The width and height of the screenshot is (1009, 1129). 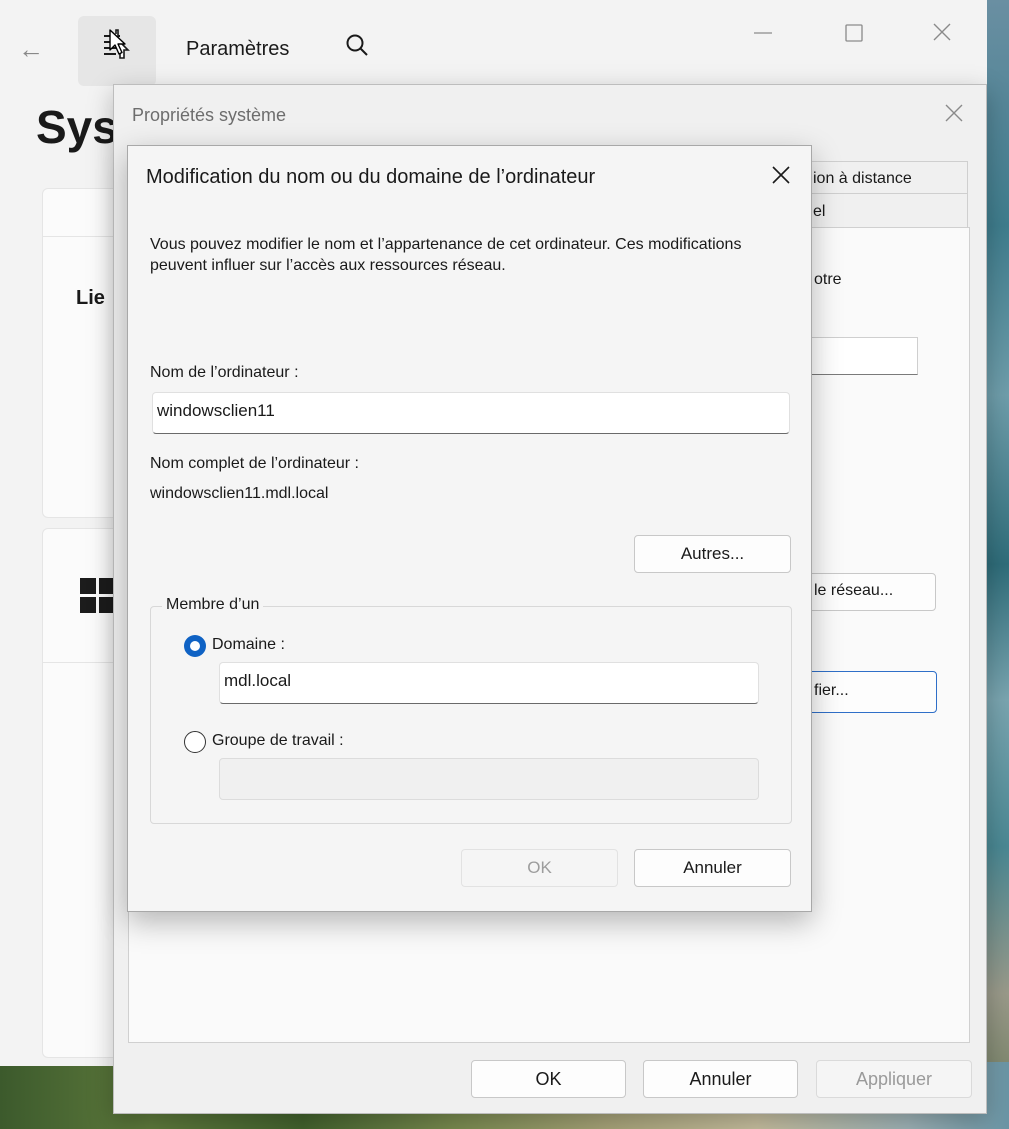 I want to click on computer-name-input: windowsclien11, so click(x=471, y=413).